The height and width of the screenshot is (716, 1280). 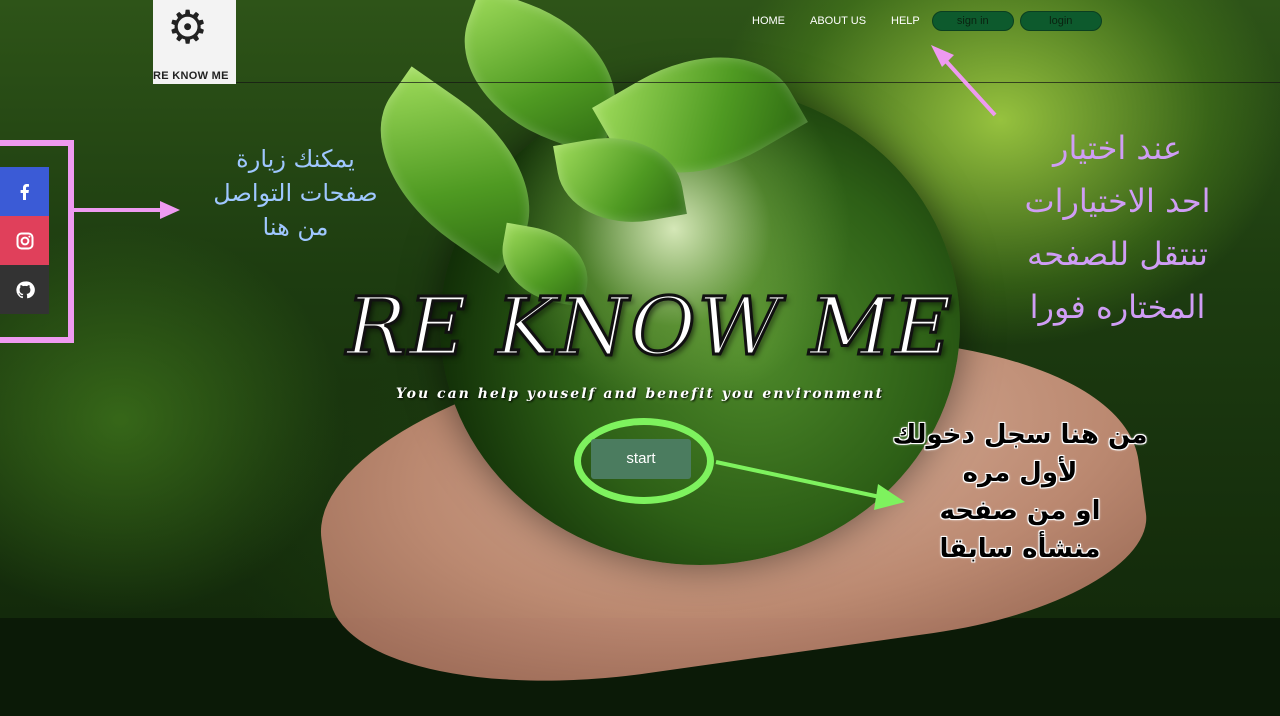 What do you see at coordinates (768, 21) in the screenshot?
I see `nav-home: HOME` at bounding box center [768, 21].